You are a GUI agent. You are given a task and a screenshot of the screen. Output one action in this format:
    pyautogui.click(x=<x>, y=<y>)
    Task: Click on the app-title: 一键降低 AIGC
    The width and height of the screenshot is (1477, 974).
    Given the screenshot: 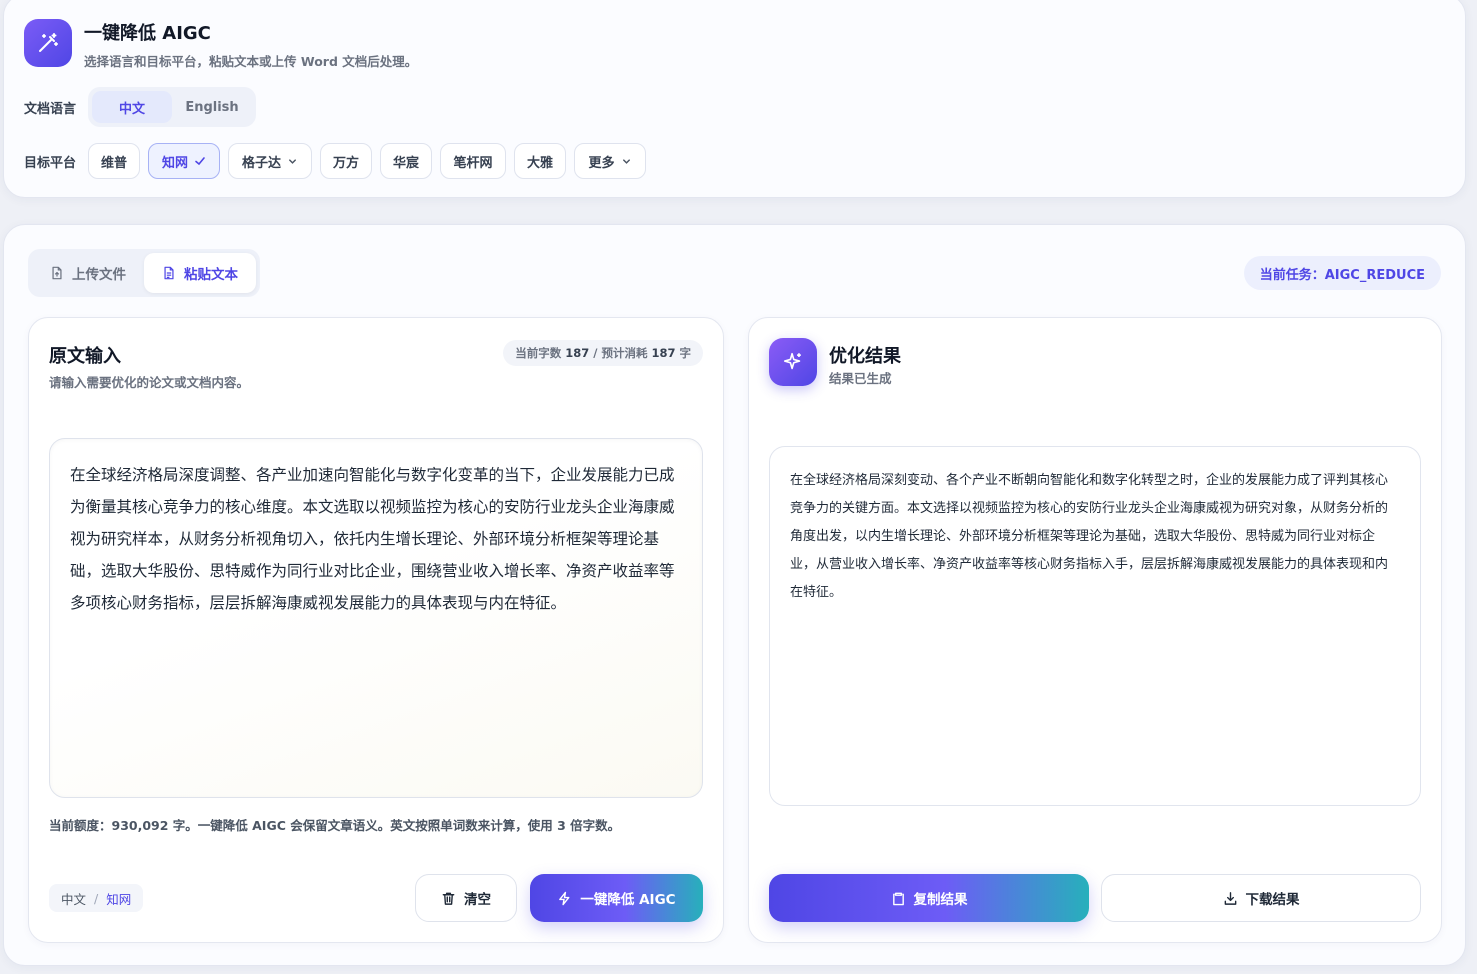 What is the action you would take?
    pyautogui.click(x=147, y=33)
    